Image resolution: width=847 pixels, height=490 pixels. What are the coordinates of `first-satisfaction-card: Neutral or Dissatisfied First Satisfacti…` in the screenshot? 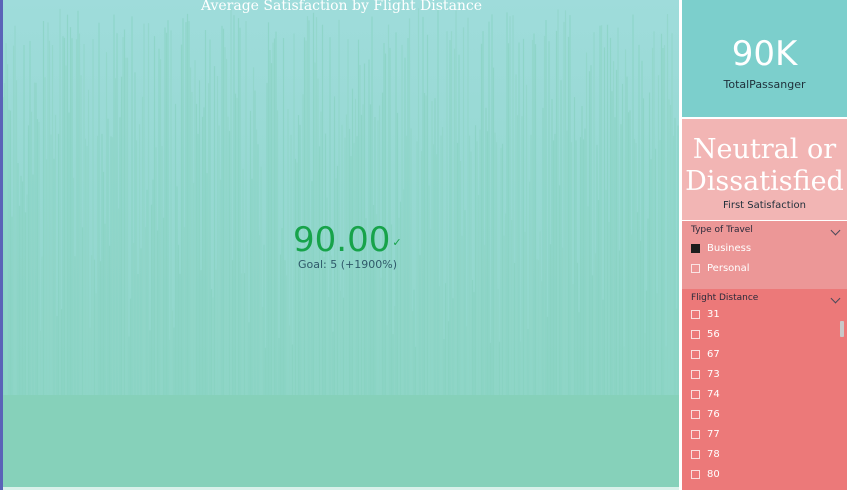 It's located at (764, 169).